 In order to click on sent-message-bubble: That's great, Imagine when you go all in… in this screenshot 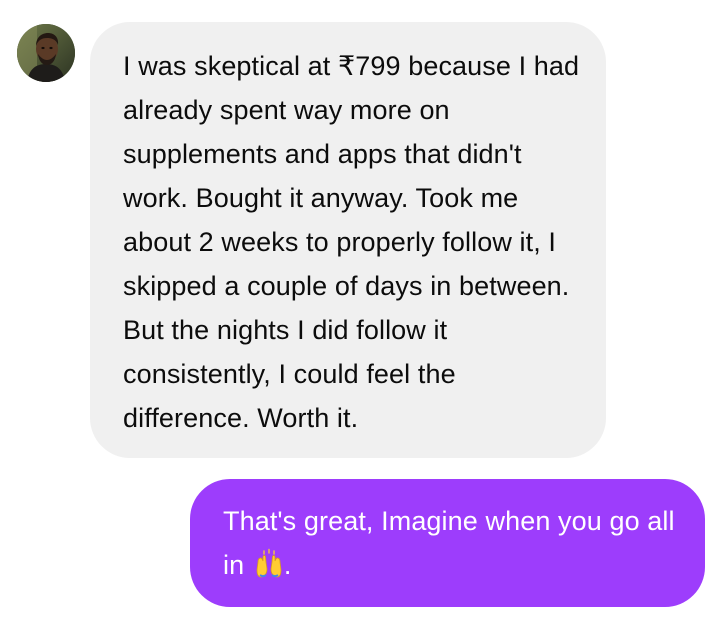, I will do `click(447, 543)`.